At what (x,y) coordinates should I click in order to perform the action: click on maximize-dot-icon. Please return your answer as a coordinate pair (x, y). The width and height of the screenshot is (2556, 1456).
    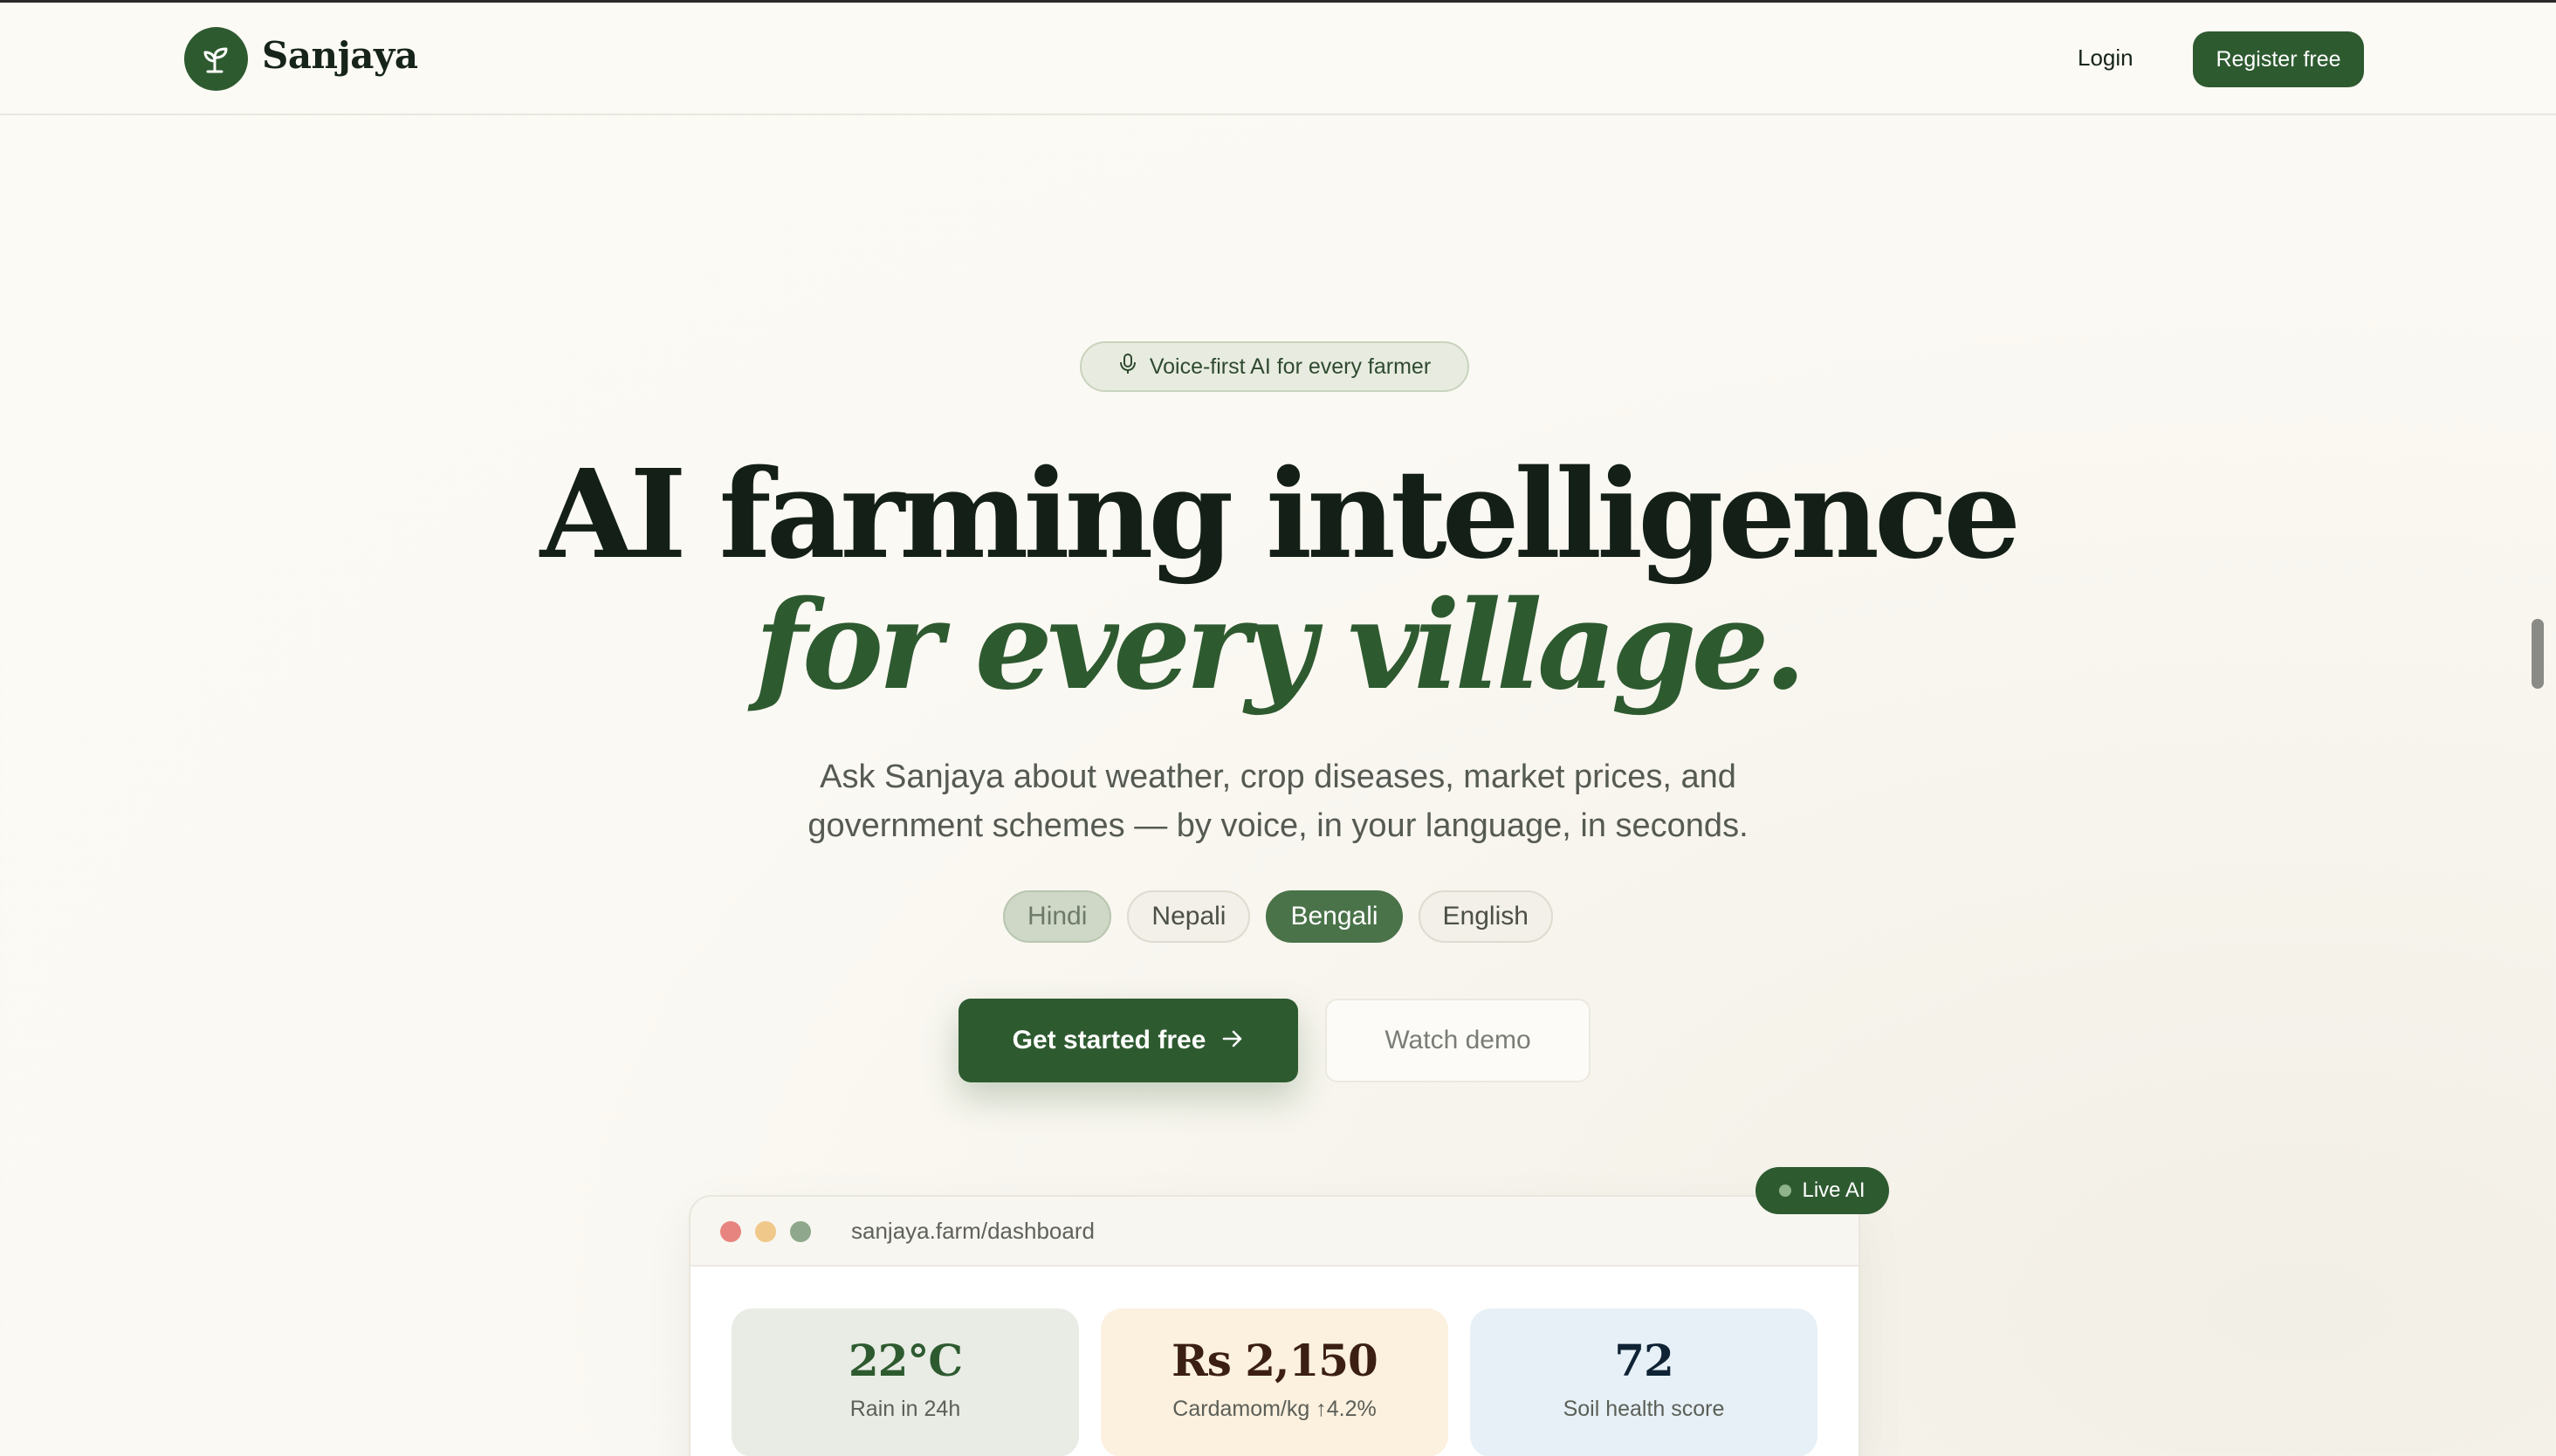
    Looking at the image, I should click on (801, 1231).